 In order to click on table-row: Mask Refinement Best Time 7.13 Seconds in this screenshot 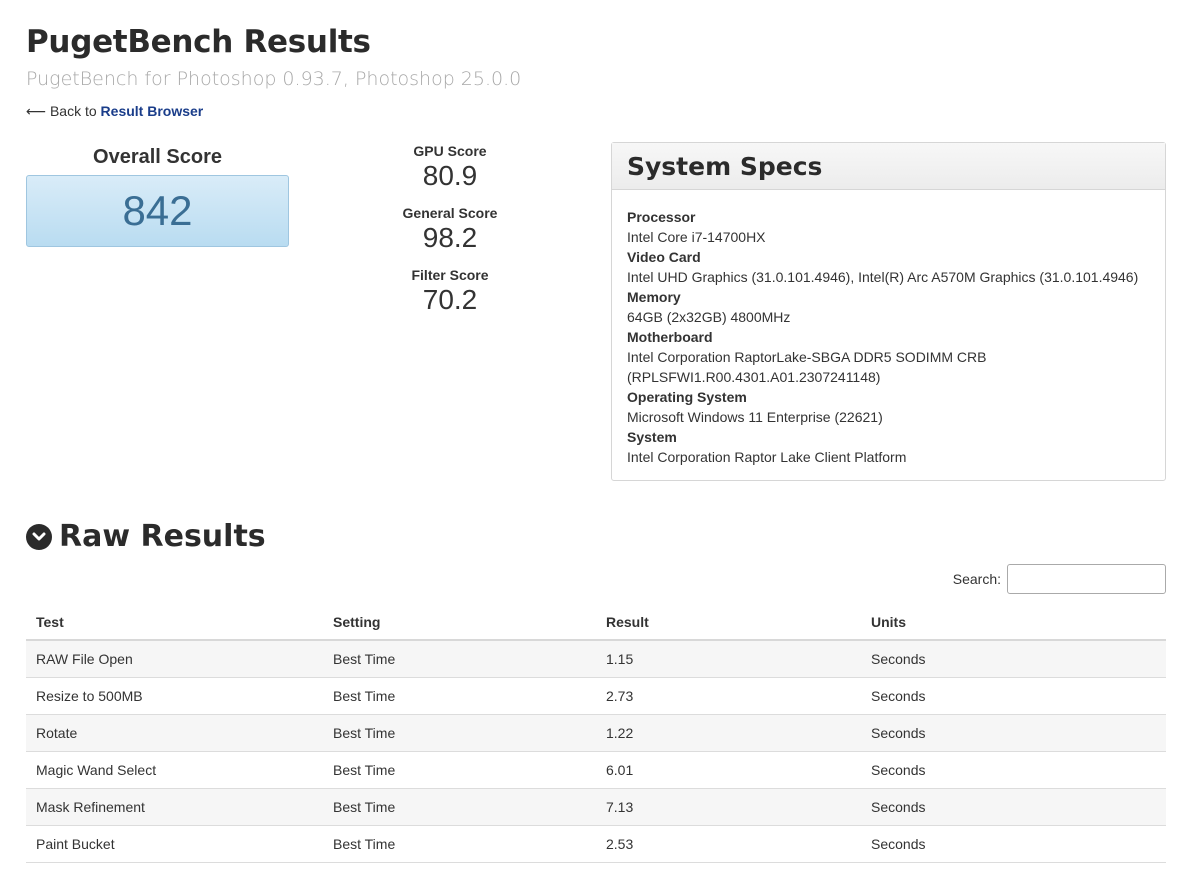, I will do `click(596, 807)`.